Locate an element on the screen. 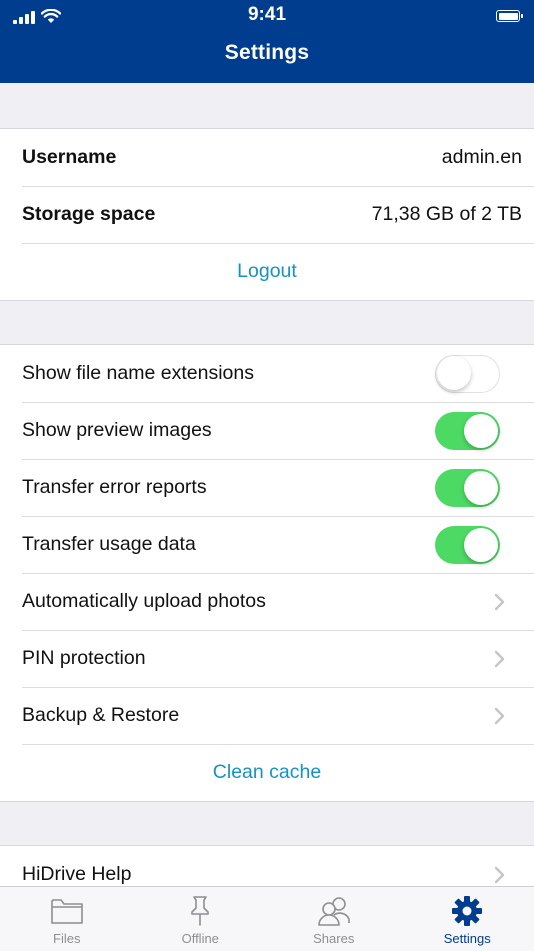 This screenshot has width=534, height=951. clean-cache-button: Clean cache is located at coordinates (267, 772).